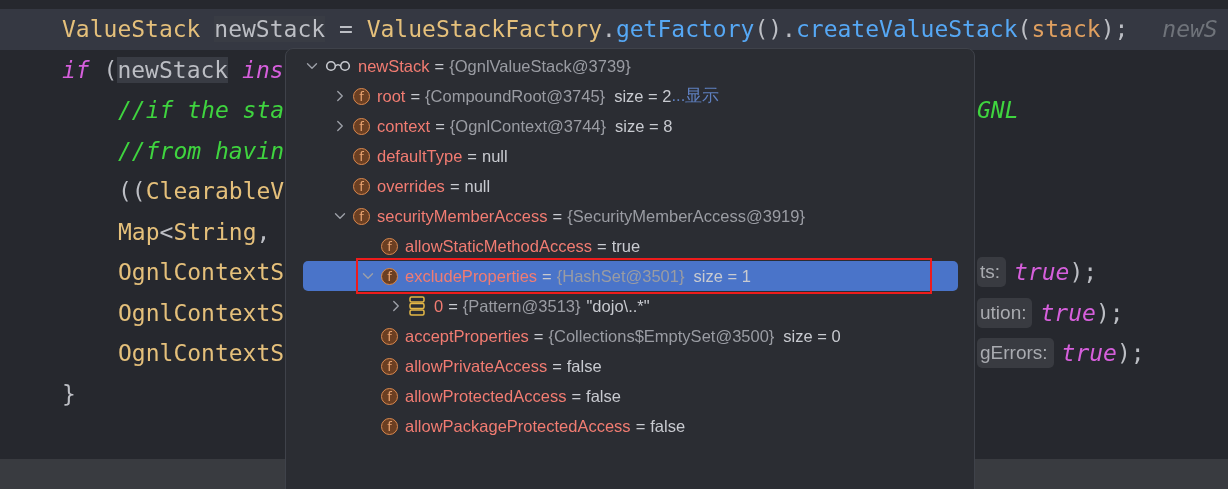  I want to click on variable-value: "dojo\..*", so click(618, 306).